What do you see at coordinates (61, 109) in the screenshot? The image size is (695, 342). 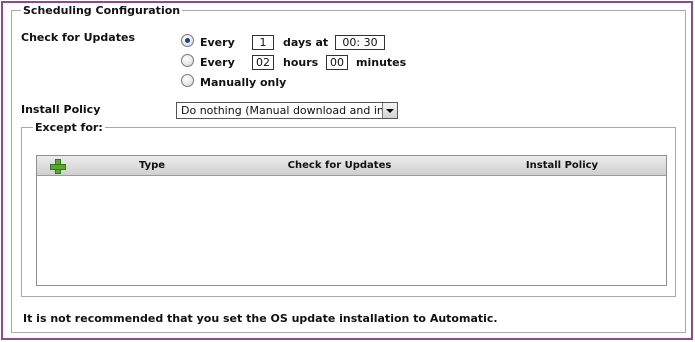 I see `install-policy-label: Install Policy` at bounding box center [61, 109].